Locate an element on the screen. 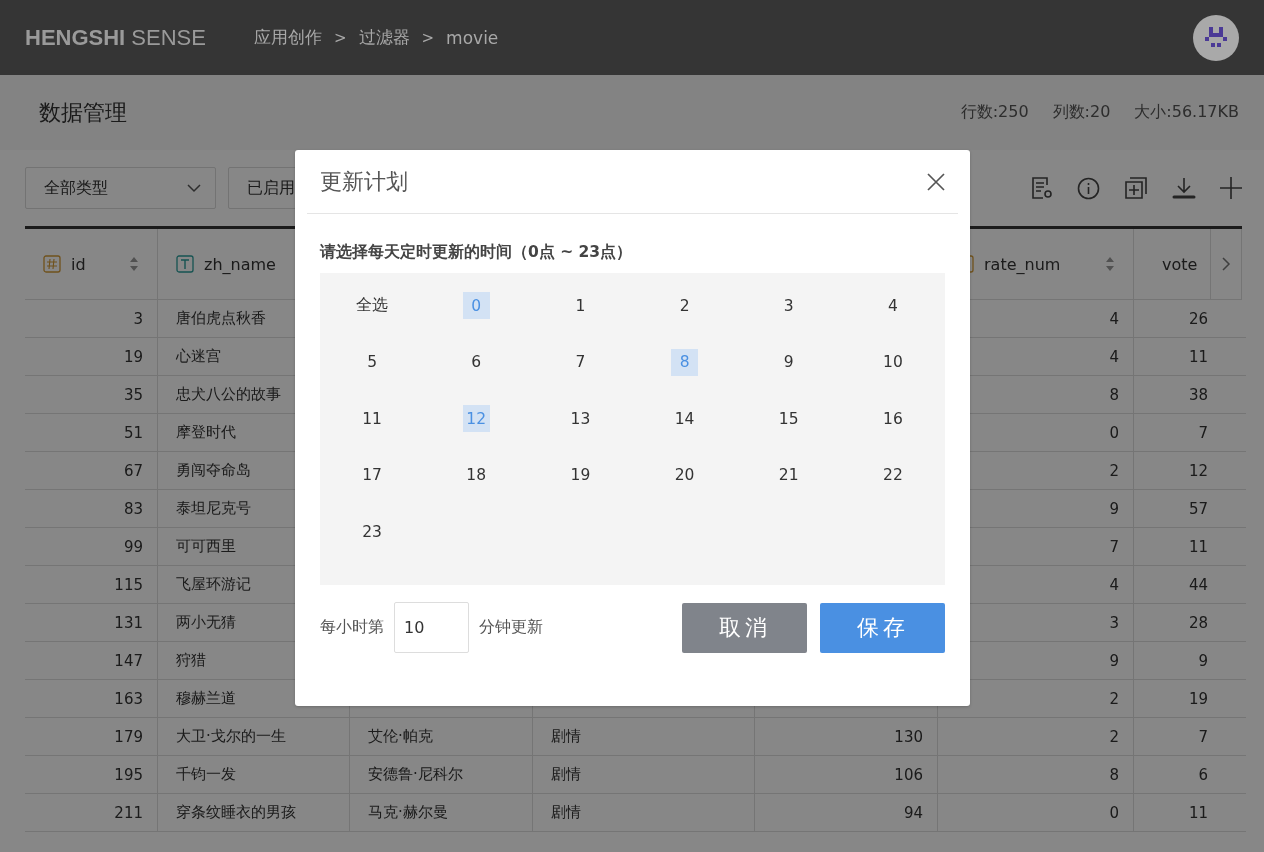 The height and width of the screenshot is (852, 1264). chevron-down-icon is located at coordinates (194, 188).